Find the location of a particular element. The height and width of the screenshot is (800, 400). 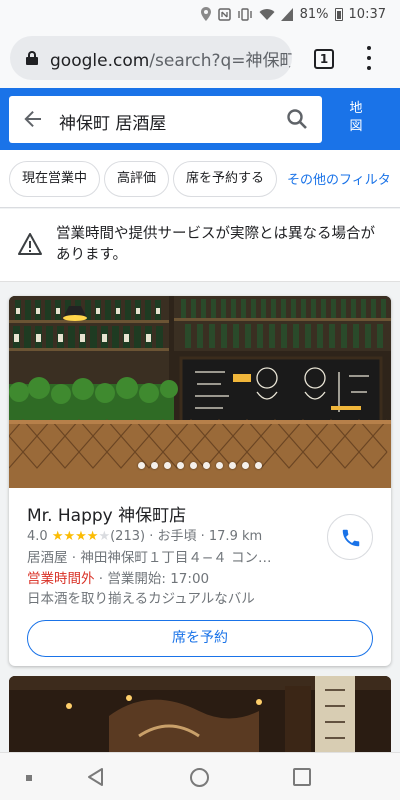

distance: 17.9 km is located at coordinates (235, 536).